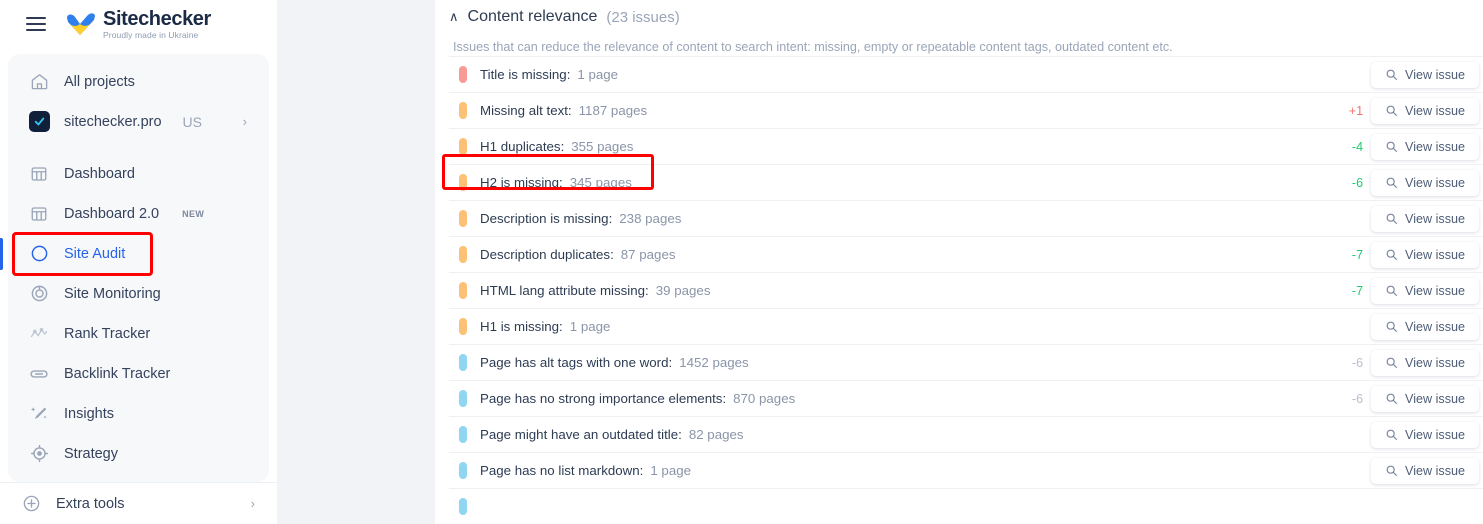 The height and width of the screenshot is (524, 1483). I want to click on site-monitoring-icon, so click(39, 294).